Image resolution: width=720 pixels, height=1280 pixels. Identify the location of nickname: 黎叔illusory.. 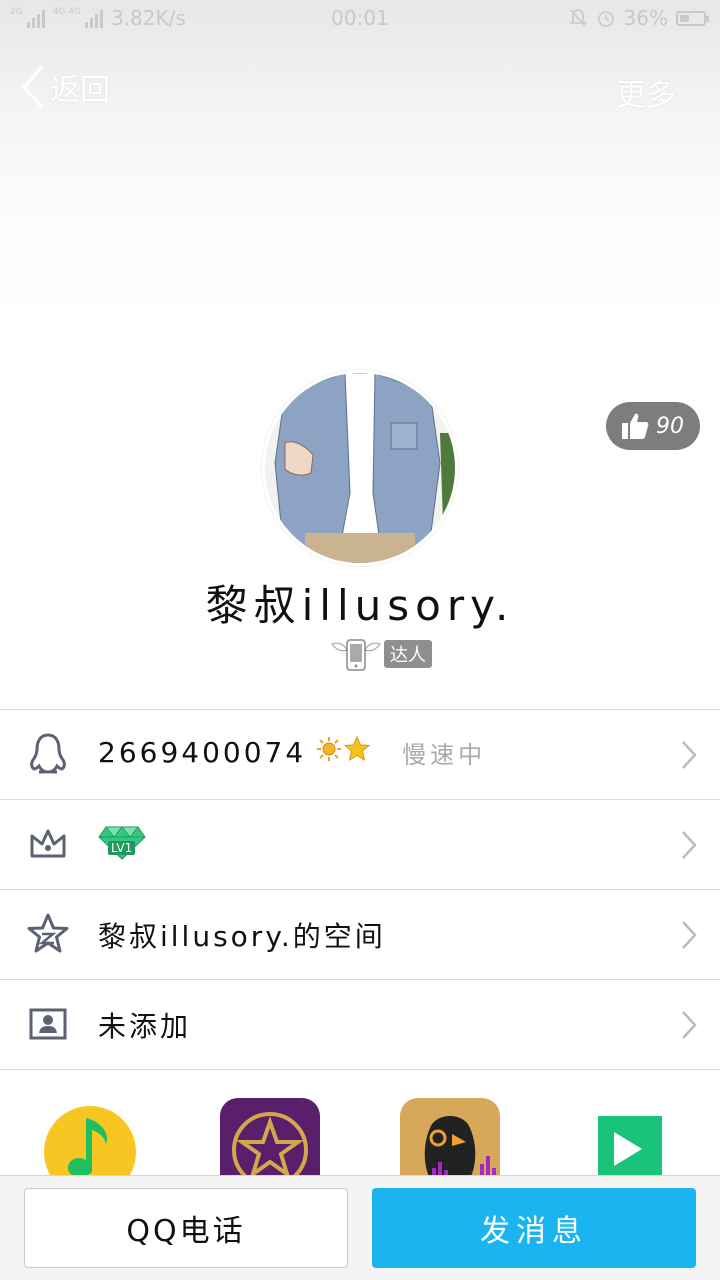
(360, 605).